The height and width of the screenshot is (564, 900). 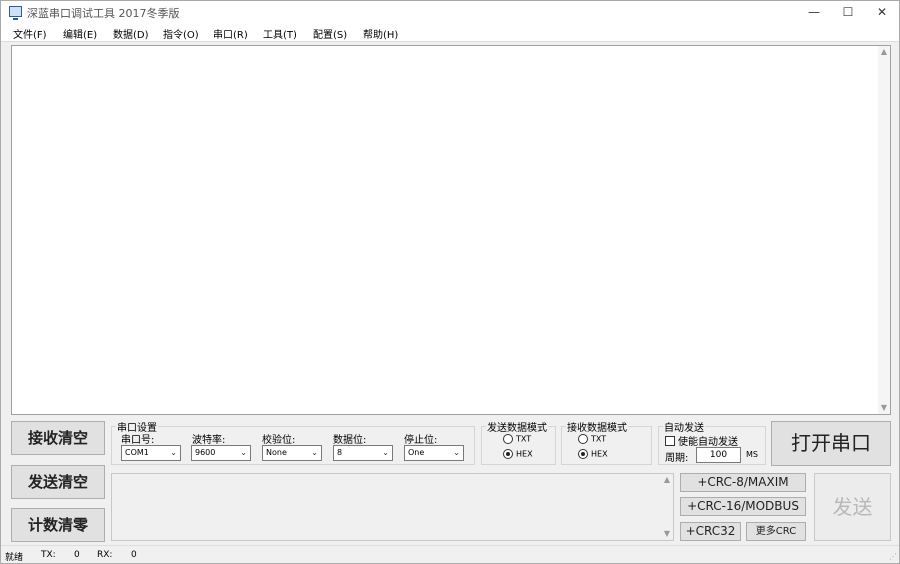 What do you see at coordinates (831, 443) in the screenshot?
I see `open-port-button: 打开串口` at bounding box center [831, 443].